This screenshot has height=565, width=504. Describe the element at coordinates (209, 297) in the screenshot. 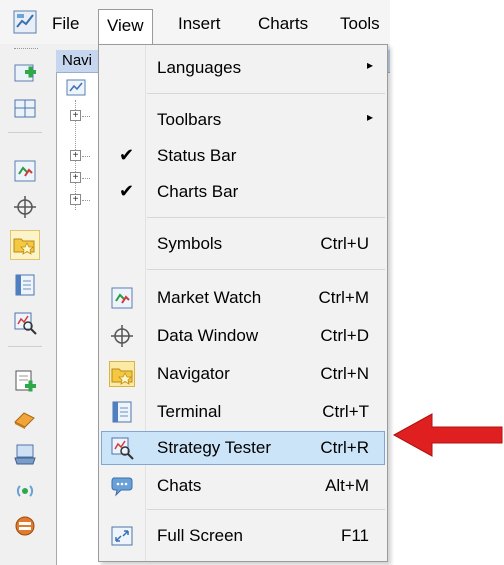

I see `menu-item-label: Market Watch` at that location.